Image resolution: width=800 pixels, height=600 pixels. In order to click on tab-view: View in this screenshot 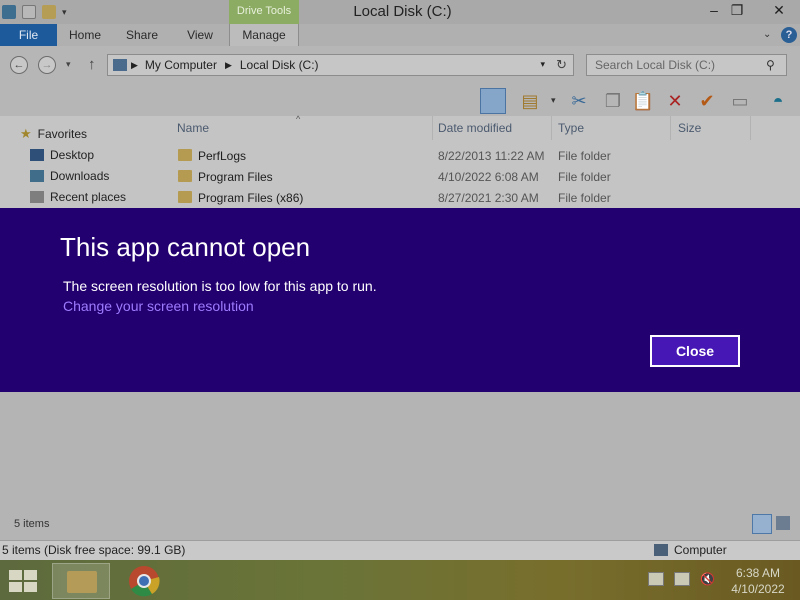, I will do `click(200, 35)`.